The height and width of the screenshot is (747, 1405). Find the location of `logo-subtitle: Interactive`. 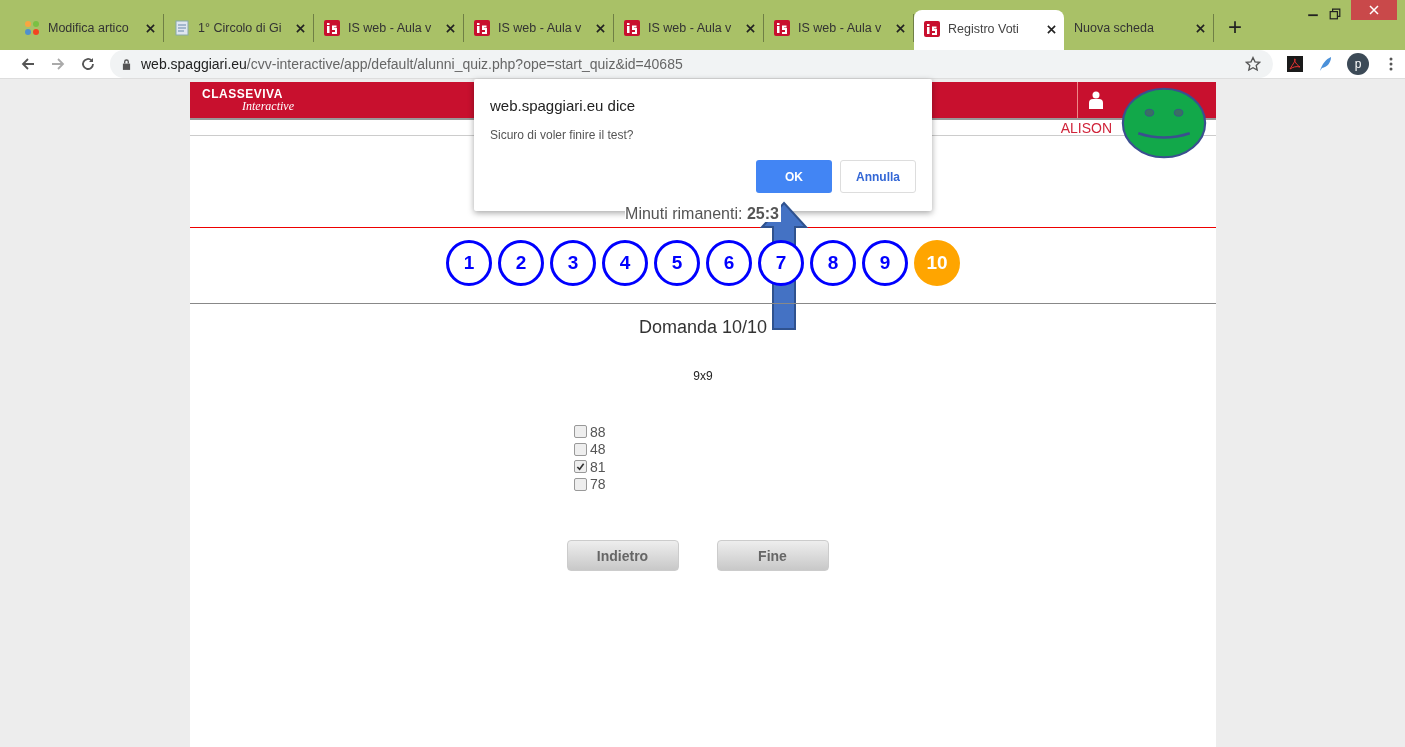

logo-subtitle: Interactive is located at coordinates (268, 106).